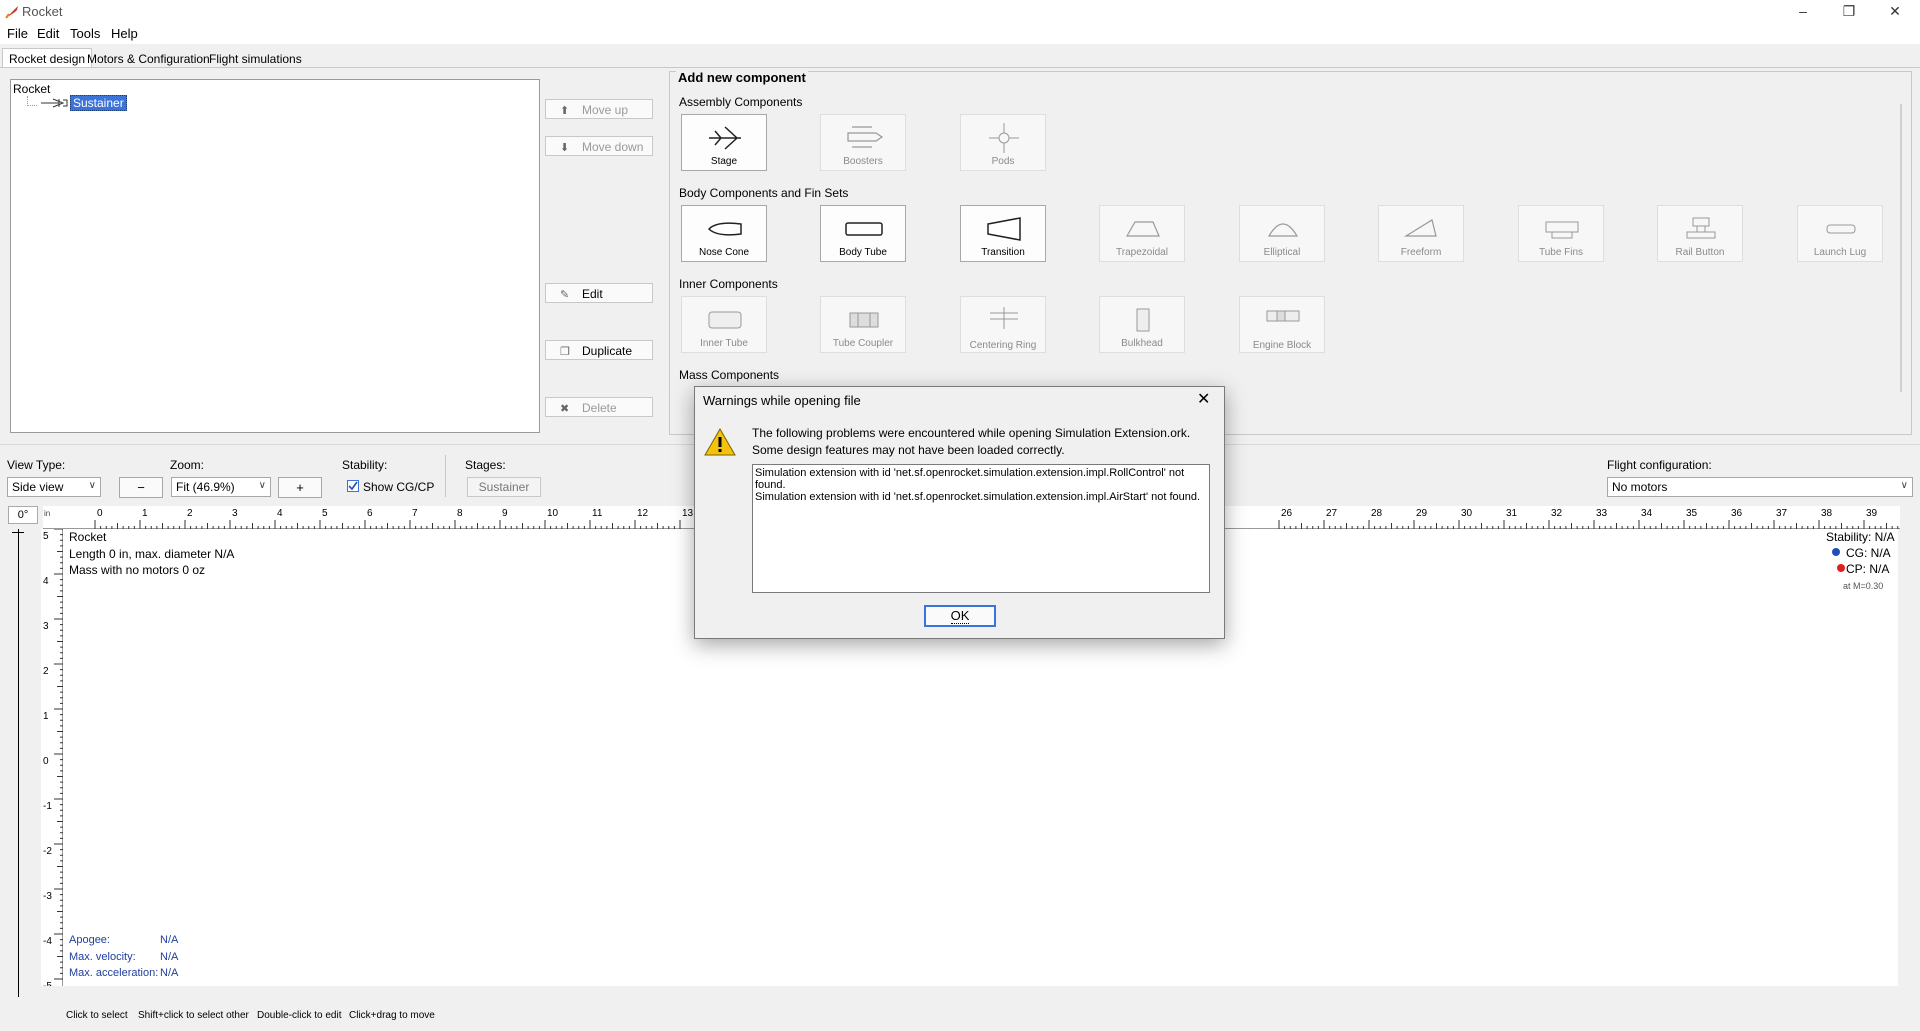 This screenshot has height=1031, width=1920. What do you see at coordinates (221, 487) in the screenshot?
I see `zoom-select: Fit (46.9%) ∨` at bounding box center [221, 487].